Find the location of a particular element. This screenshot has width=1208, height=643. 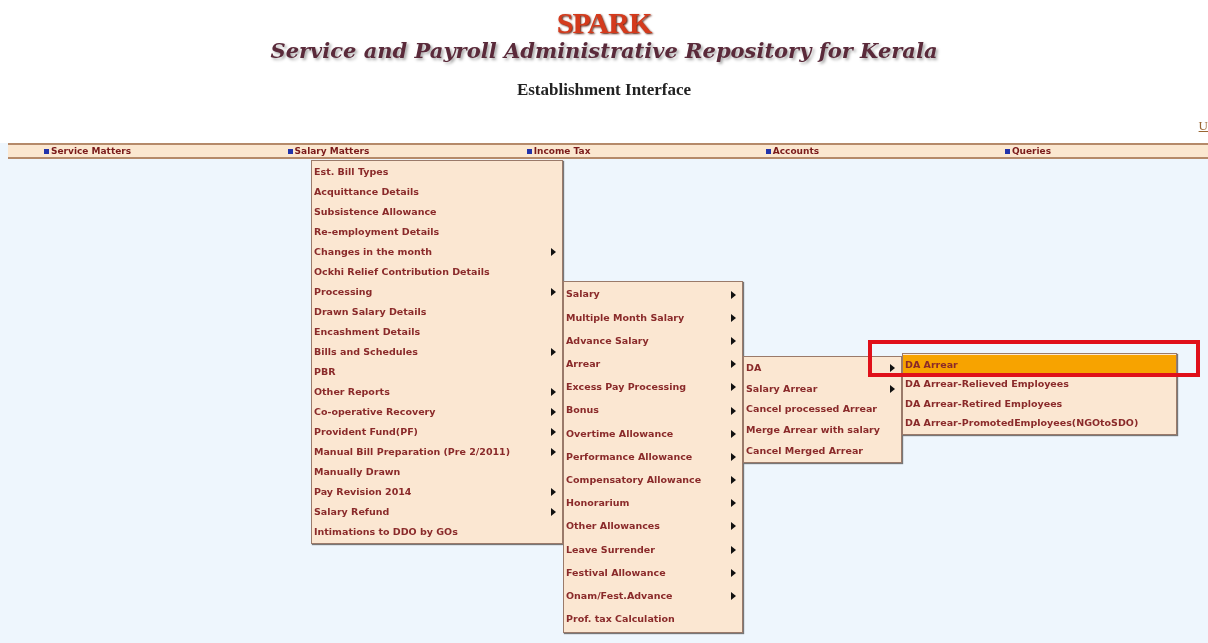

menu-item: Festival Allowance is located at coordinates (653, 573).